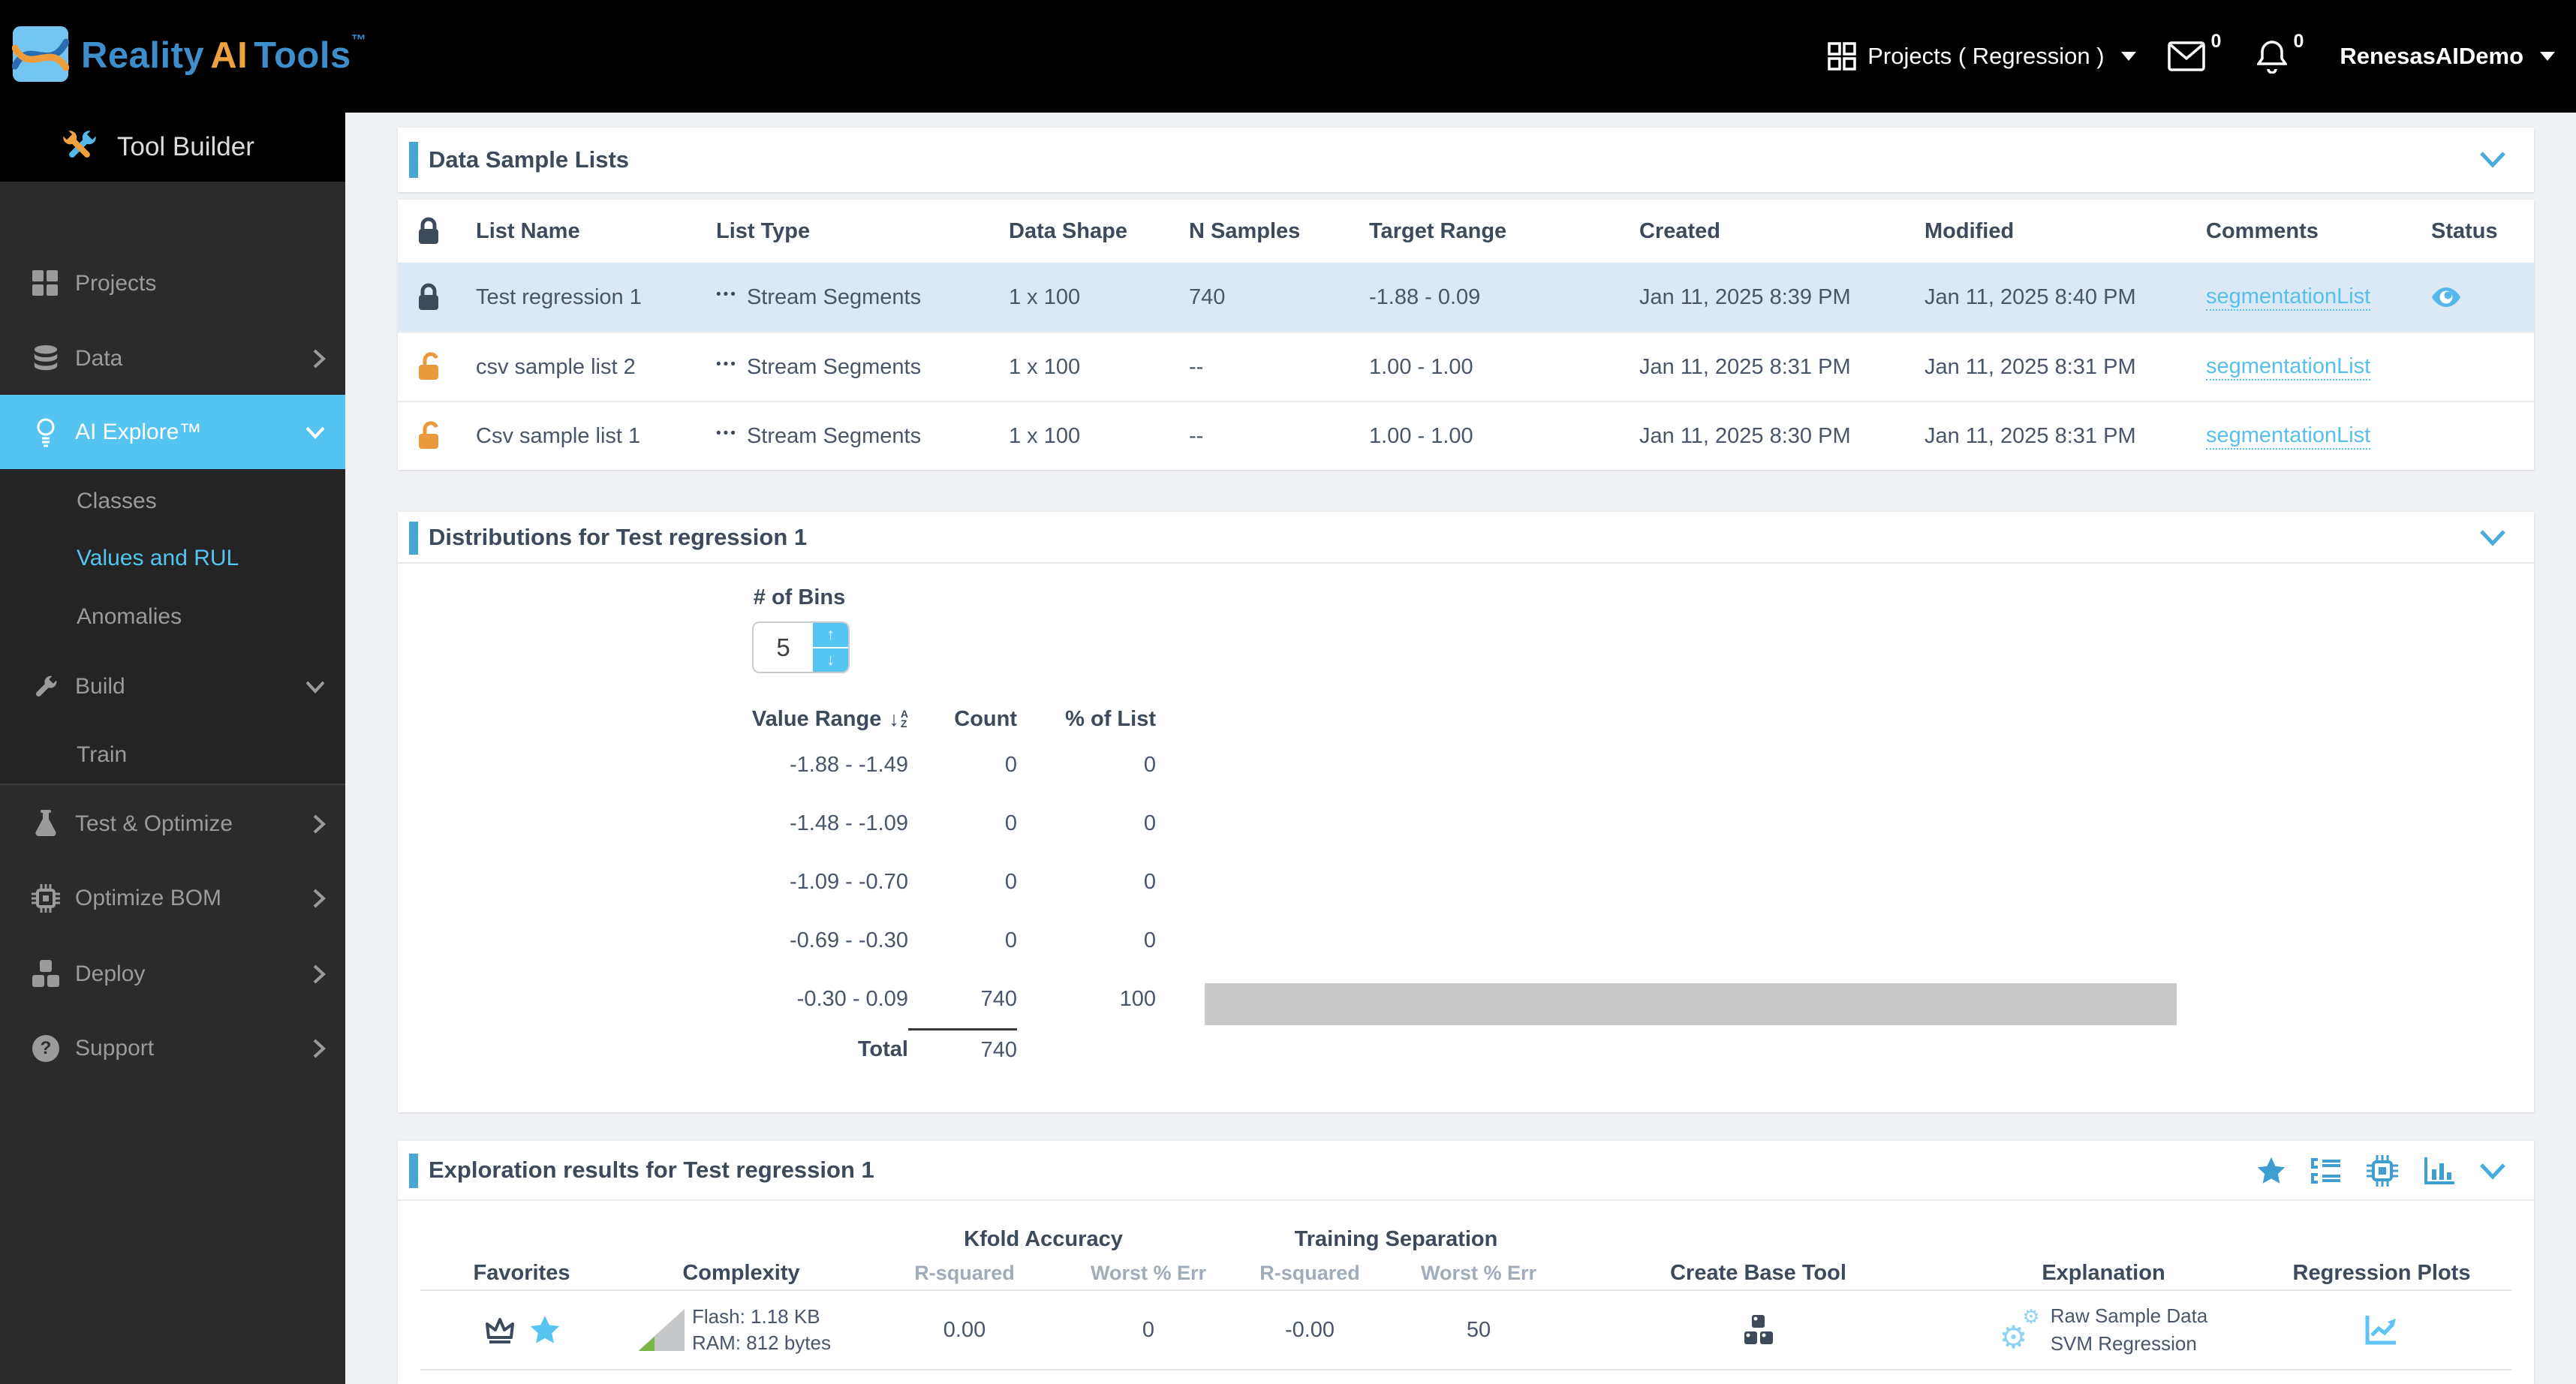 Image resolution: width=2576 pixels, height=1384 pixels. What do you see at coordinates (819, 435) in the screenshot?
I see `cell-list-type: ••• Stream Segments` at bounding box center [819, 435].